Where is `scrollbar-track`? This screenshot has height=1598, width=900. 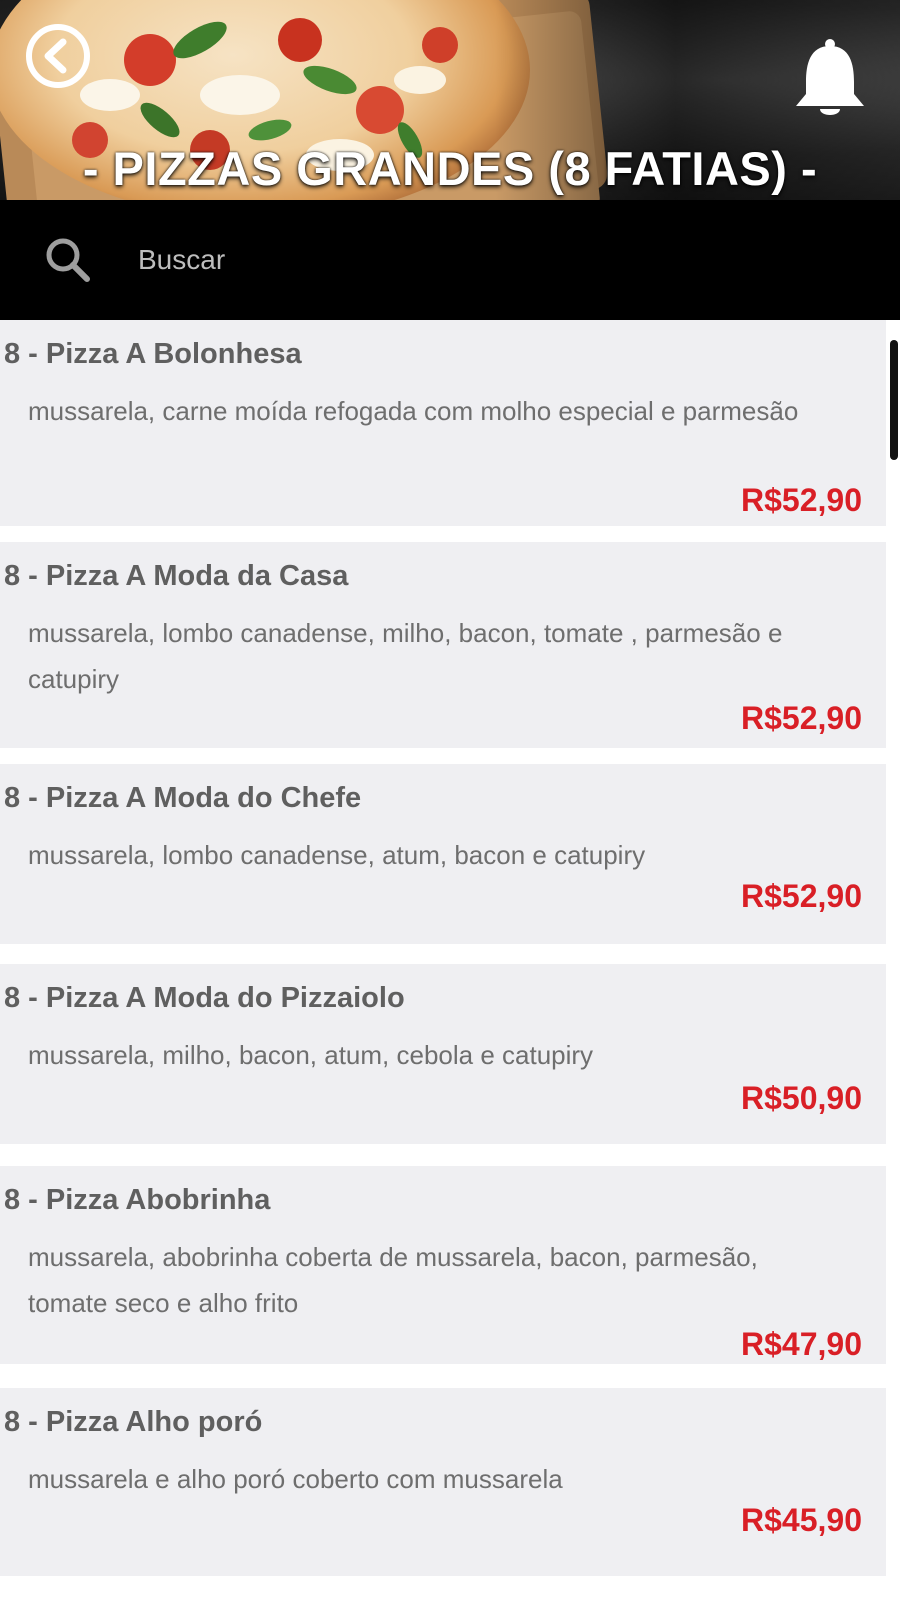
scrollbar-track is located at coordinates (893, 959).